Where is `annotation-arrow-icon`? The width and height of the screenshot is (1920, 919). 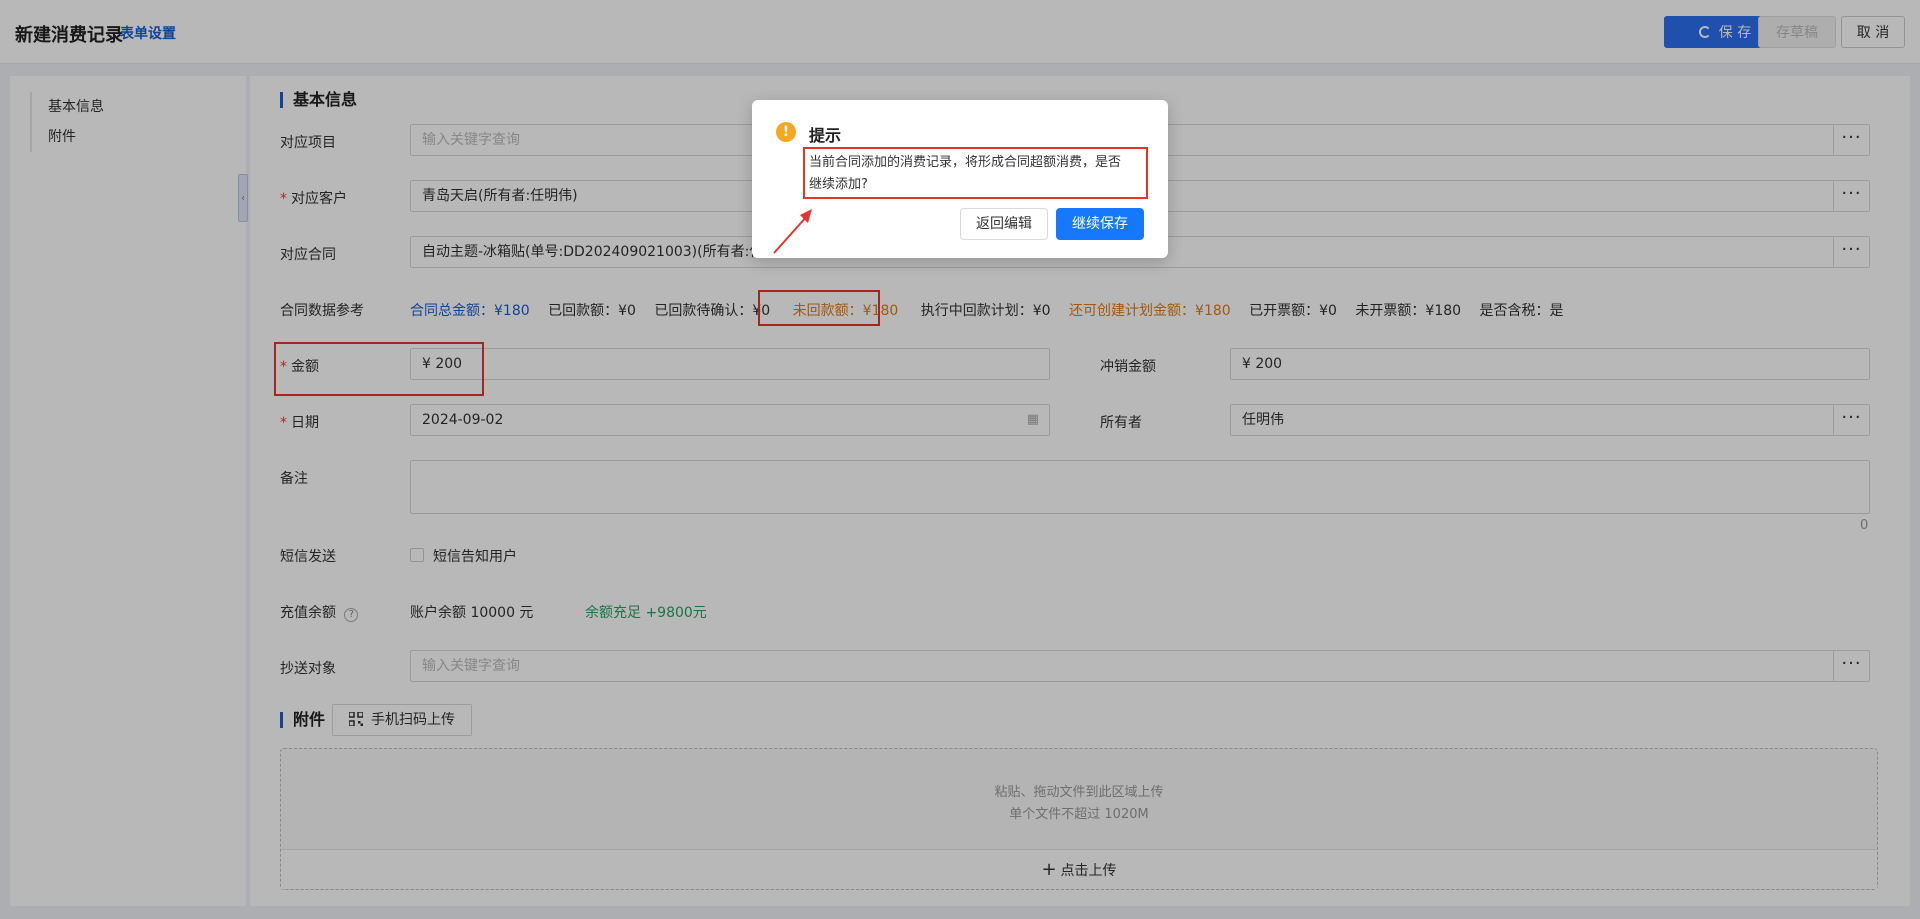
annotation-arrow-icon is located at coordinates (792, 231).